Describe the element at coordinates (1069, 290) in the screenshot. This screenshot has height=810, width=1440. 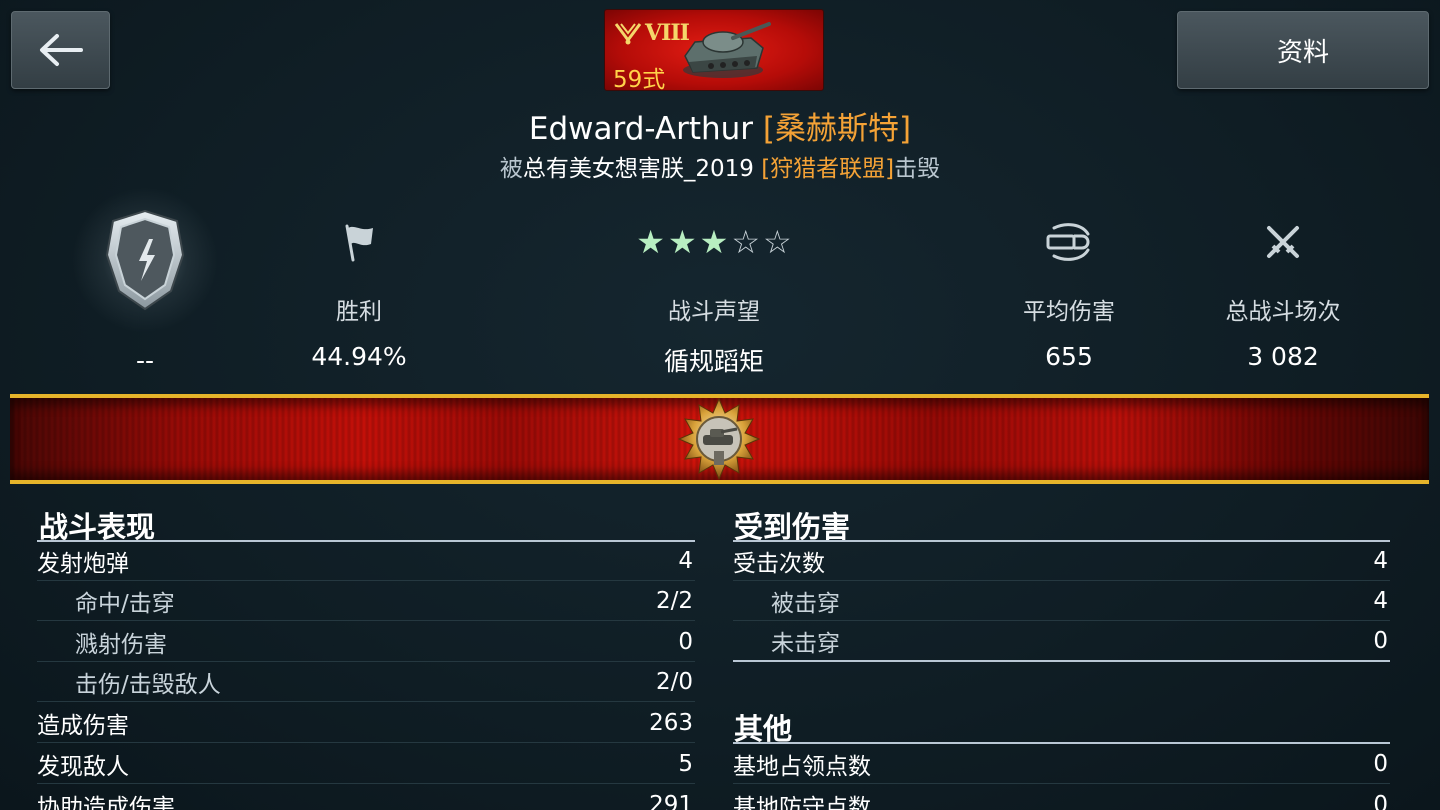
I see `avg-damage-stat: 平均伤害 655` at that location.